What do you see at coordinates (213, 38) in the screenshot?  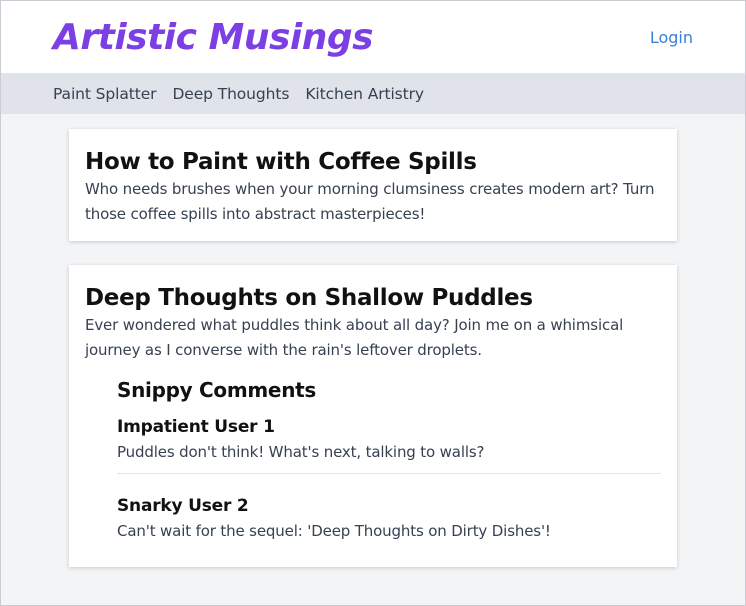 I see `site-title: Artistic Musings` at bounding box center [213, 38].